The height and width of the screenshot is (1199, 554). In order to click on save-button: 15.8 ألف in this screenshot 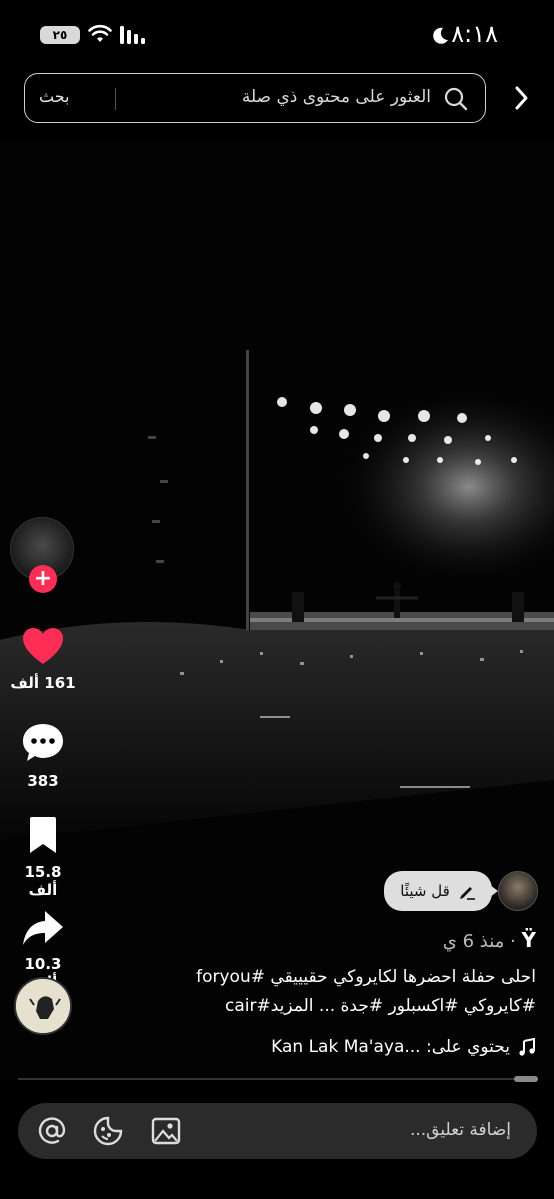, I will do `click(43, 857)`.